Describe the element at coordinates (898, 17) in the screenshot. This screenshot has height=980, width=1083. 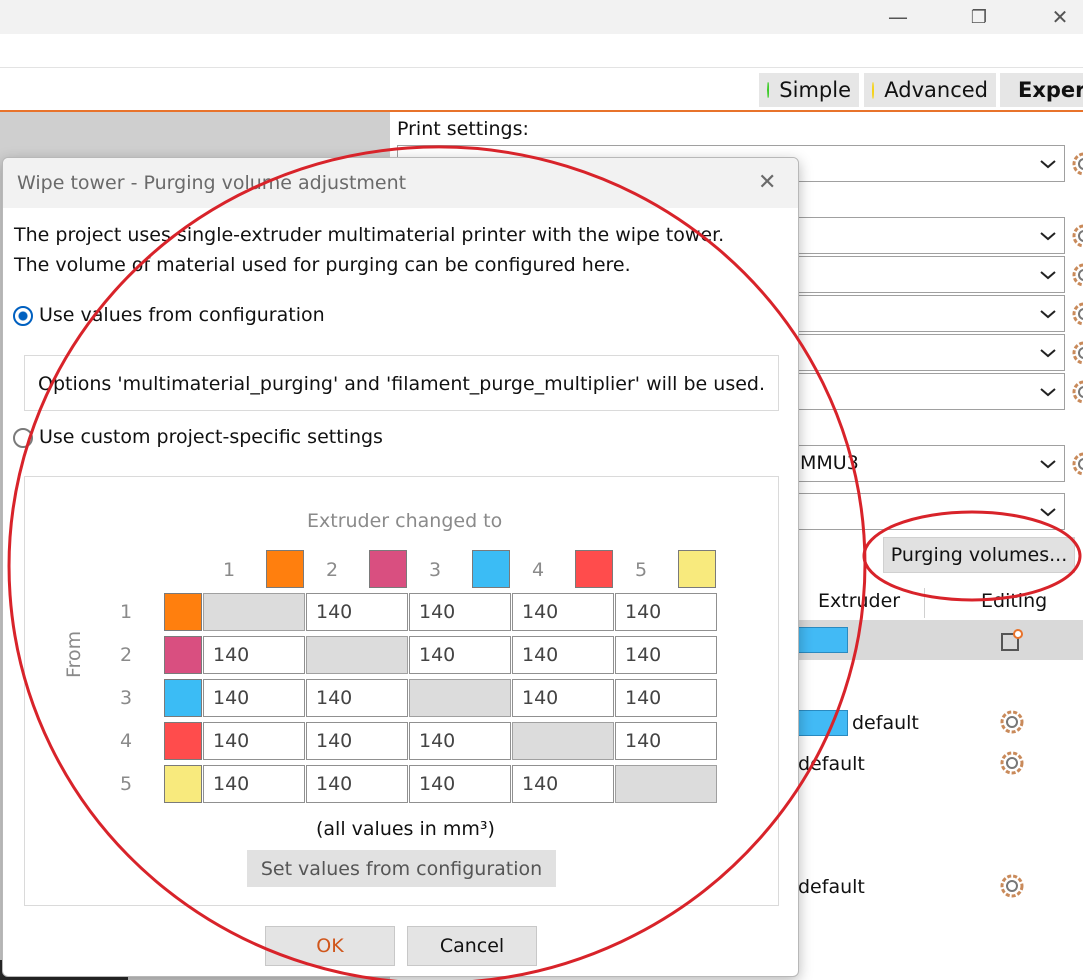
I see `minimize-icon: —` at that location.